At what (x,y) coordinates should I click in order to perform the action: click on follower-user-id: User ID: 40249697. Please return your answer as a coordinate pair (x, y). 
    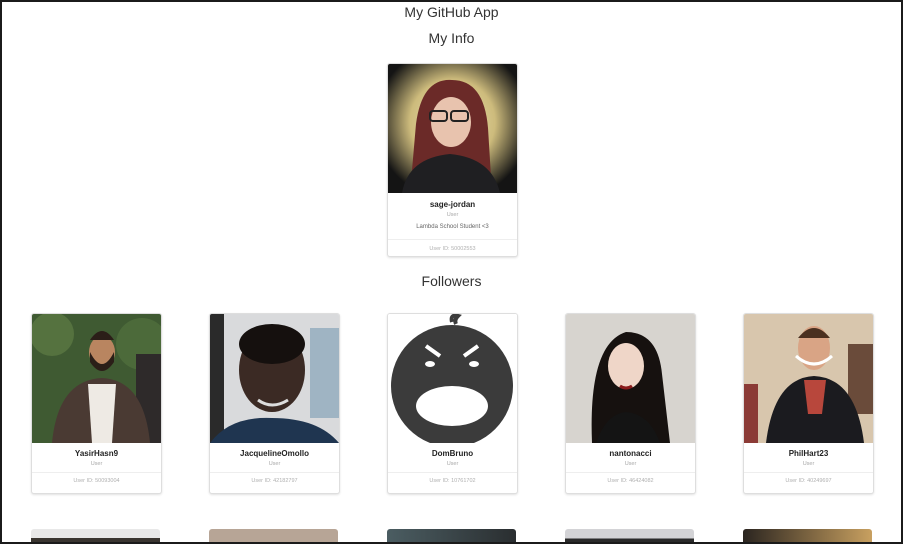
    Looking at the image, I should click on (808, 481).